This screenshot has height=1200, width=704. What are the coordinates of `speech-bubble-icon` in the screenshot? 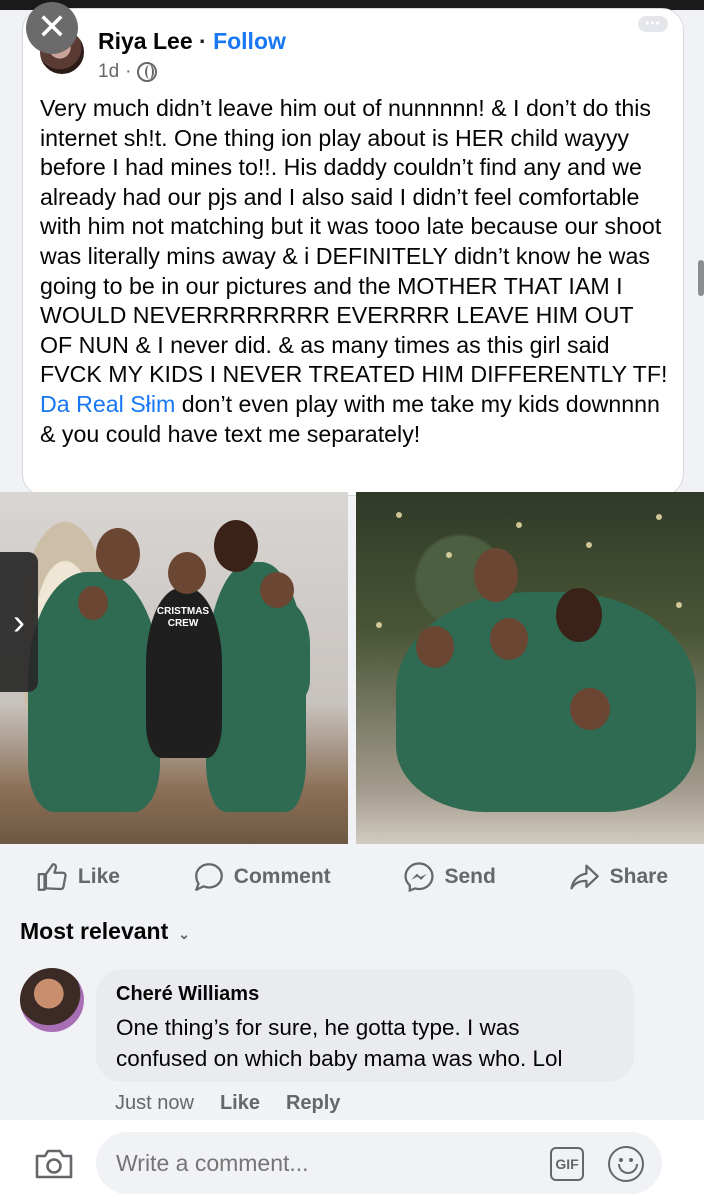 It's located at (208, 877).